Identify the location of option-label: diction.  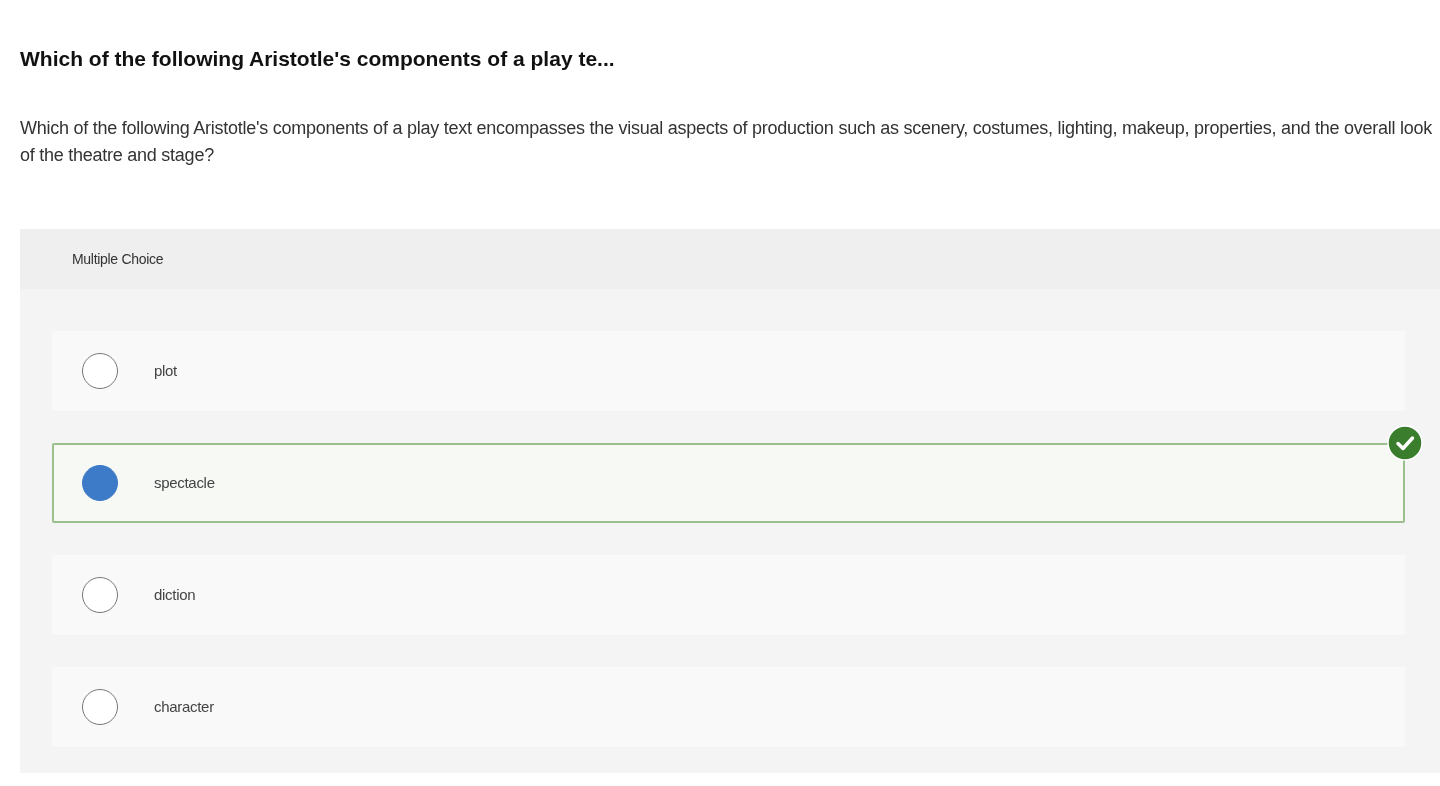
(175, 594).